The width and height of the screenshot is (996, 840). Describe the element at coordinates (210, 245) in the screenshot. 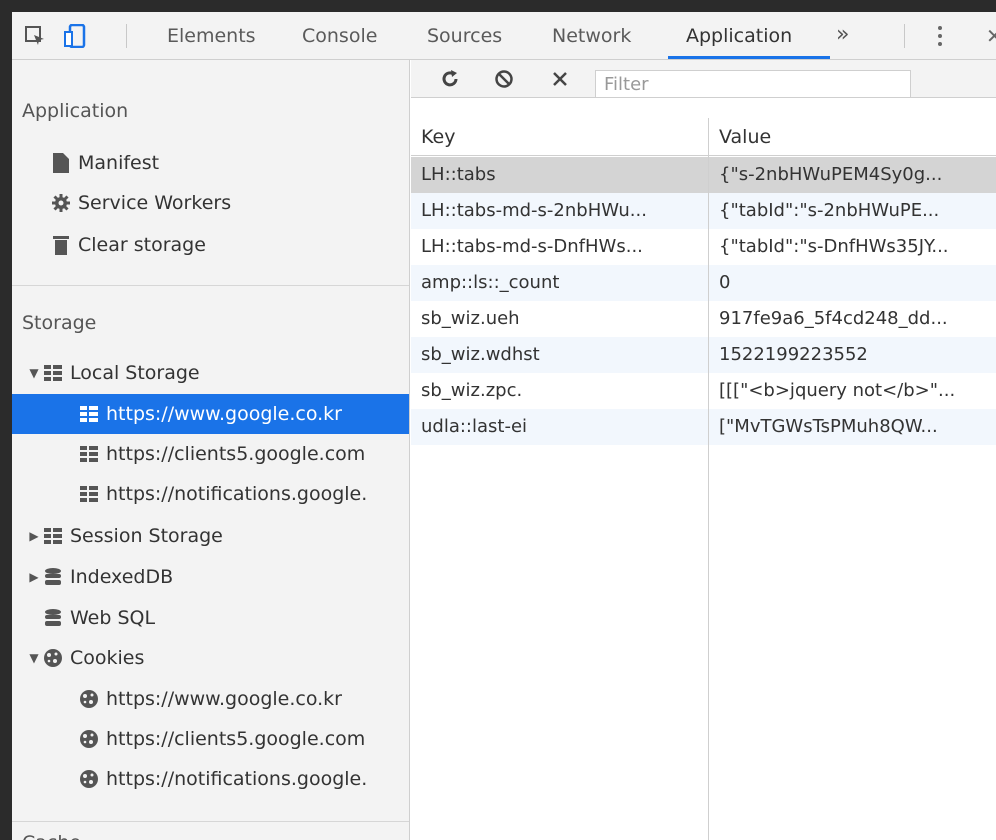

I see `sidebar-item-clear-storage: Clear storage` at that location.